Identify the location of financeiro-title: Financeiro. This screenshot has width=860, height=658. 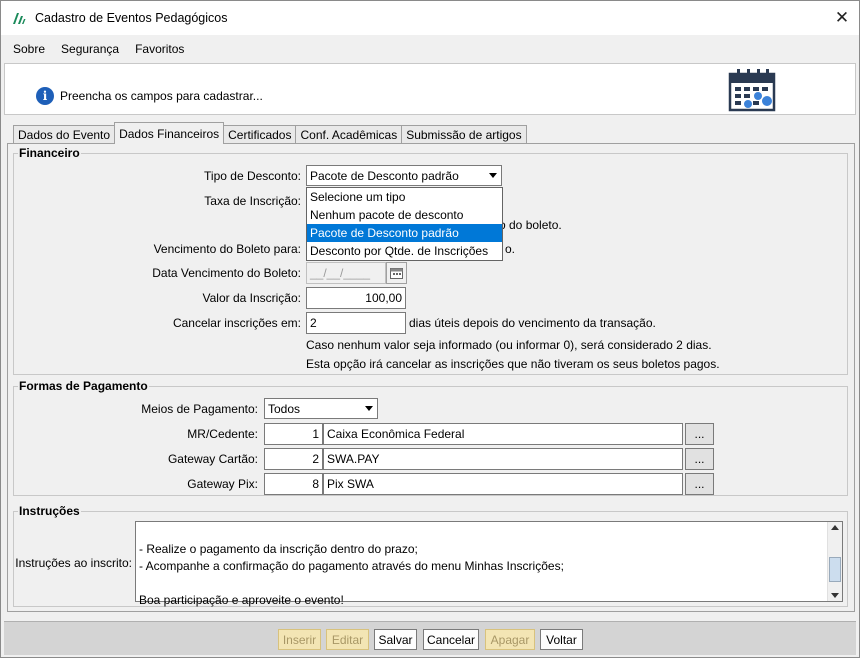
(49, 153).